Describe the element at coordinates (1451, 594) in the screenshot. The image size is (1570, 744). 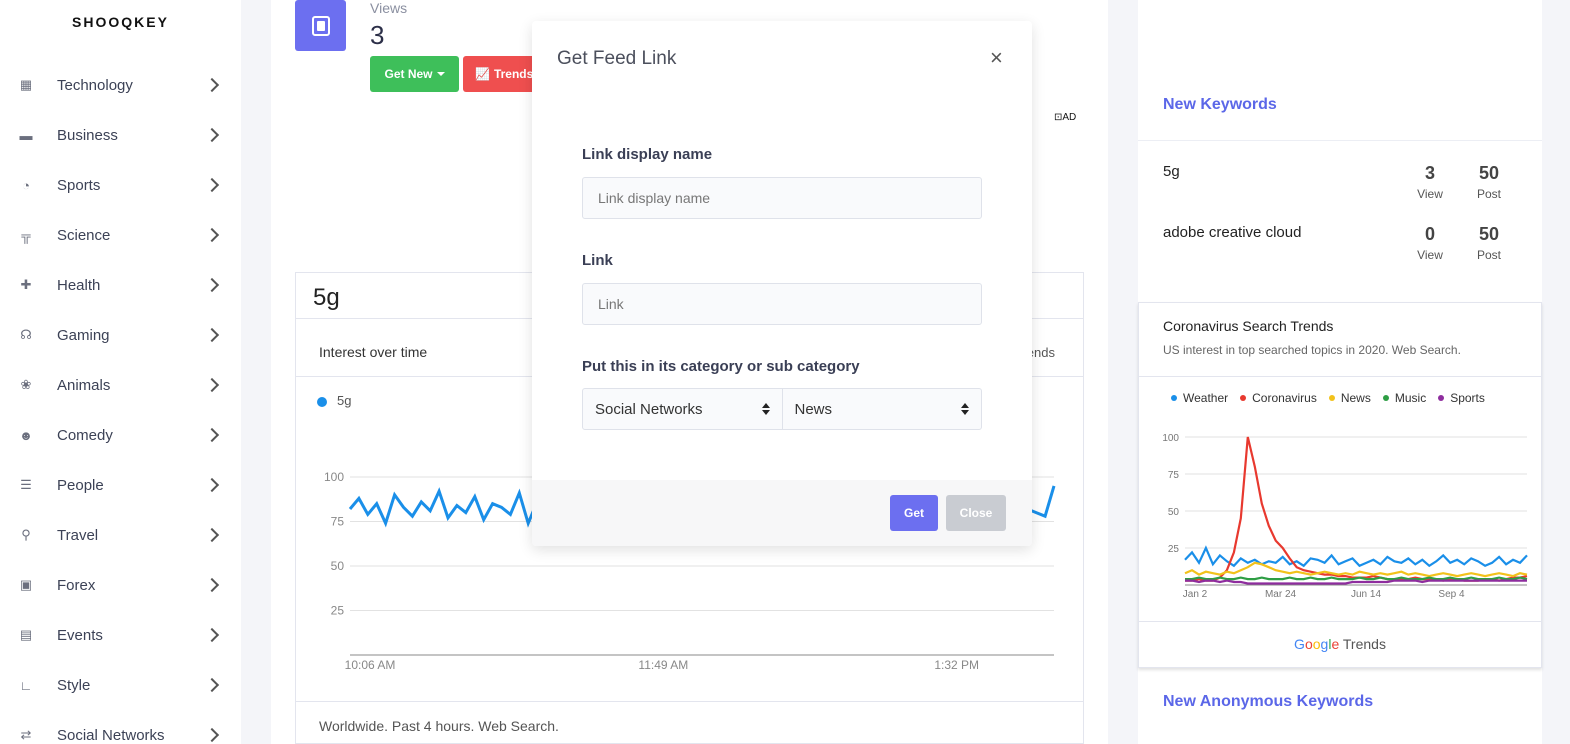
I see `x-tick-label: Sep 4` at that location.